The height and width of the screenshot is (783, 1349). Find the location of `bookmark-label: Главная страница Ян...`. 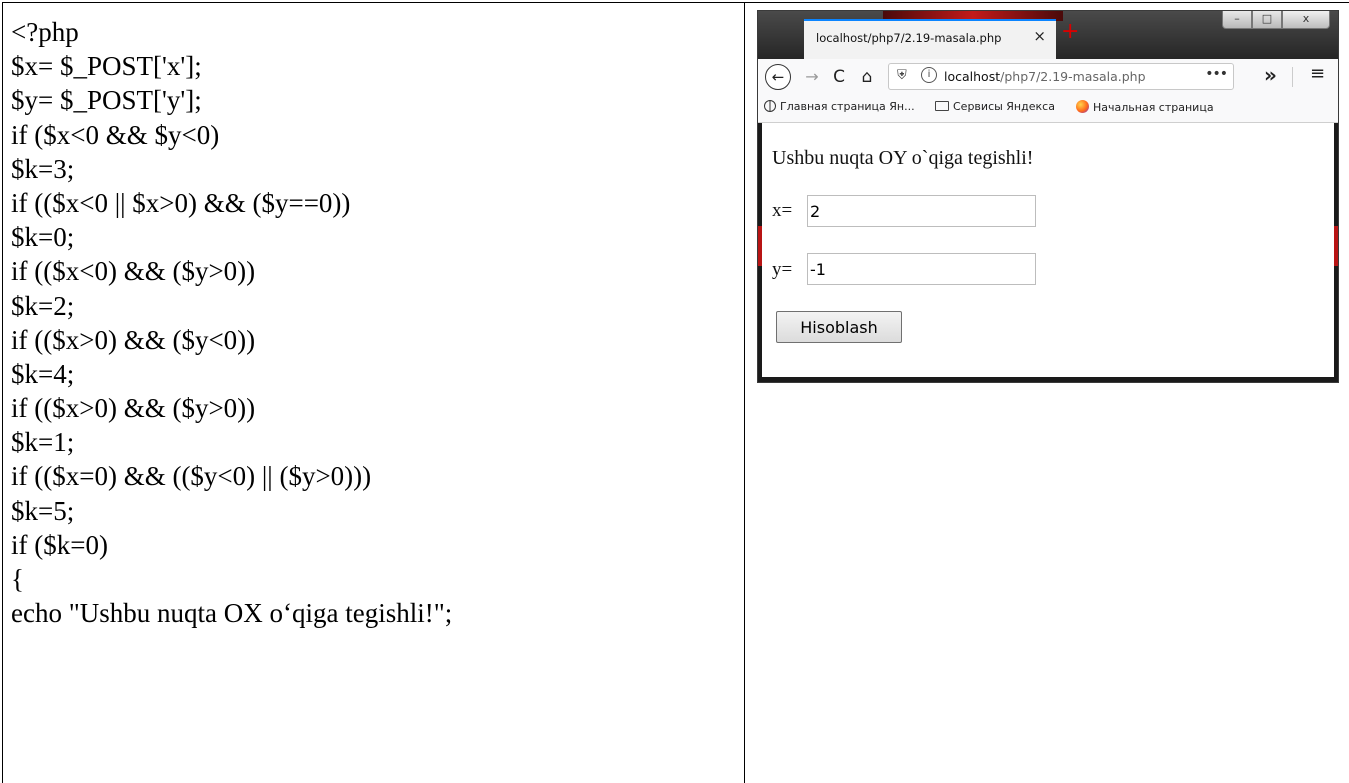

bookmark-label: Главная страница Ян... is located at coordinates (847, 106).